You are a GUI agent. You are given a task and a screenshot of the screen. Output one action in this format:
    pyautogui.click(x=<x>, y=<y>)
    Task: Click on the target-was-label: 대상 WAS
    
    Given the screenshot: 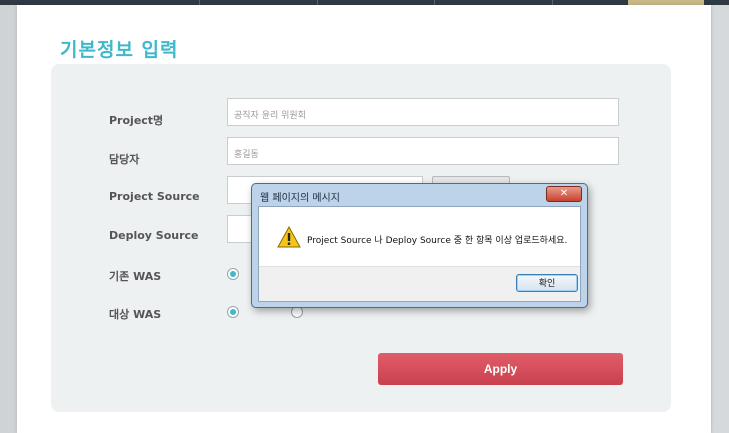 What is the action you would take?
    pyautogui.click(x=135, y=314)
    